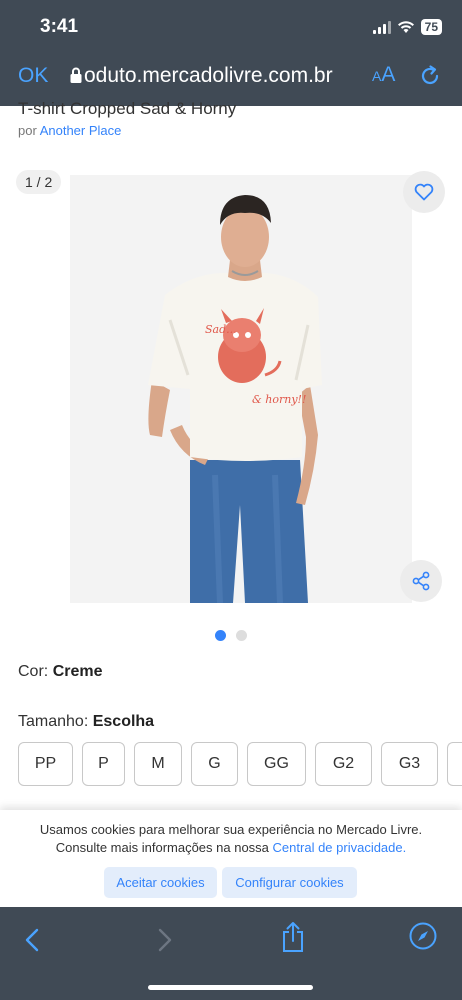 This screenshot has height=1000, width=462. What do you see at coordinates (103, 764) in the screenshot?
I see `size-option-p: P` at bounding box center [103, 764].